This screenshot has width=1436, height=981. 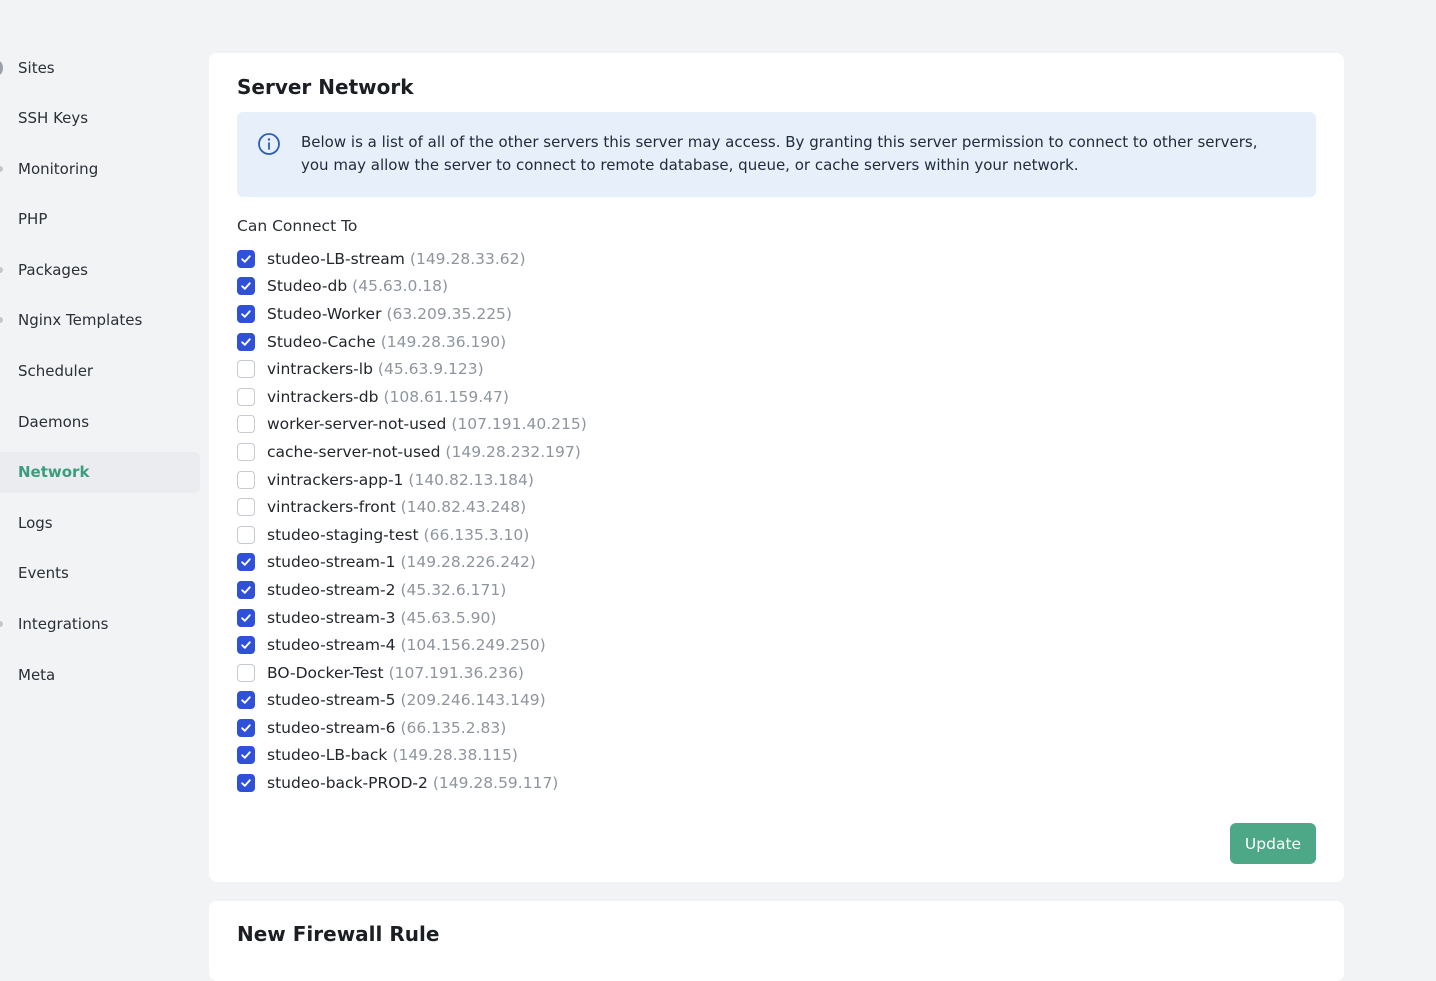 What do you see at coordinates (331, 700) in the screenshot?
I see `server-name: studeo-stream-5` at bounding box center [331, 700].